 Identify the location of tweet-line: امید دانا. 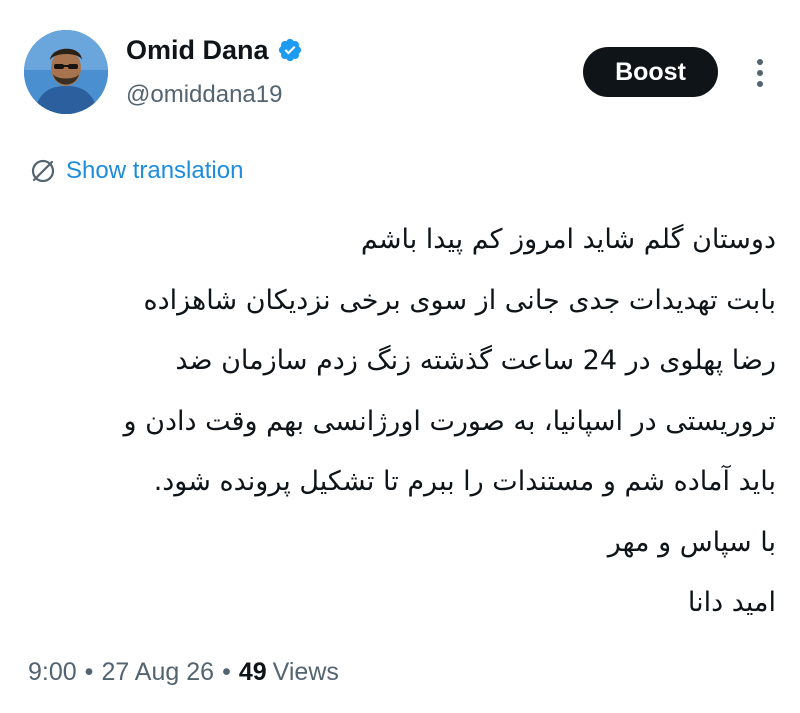
(731, 602).